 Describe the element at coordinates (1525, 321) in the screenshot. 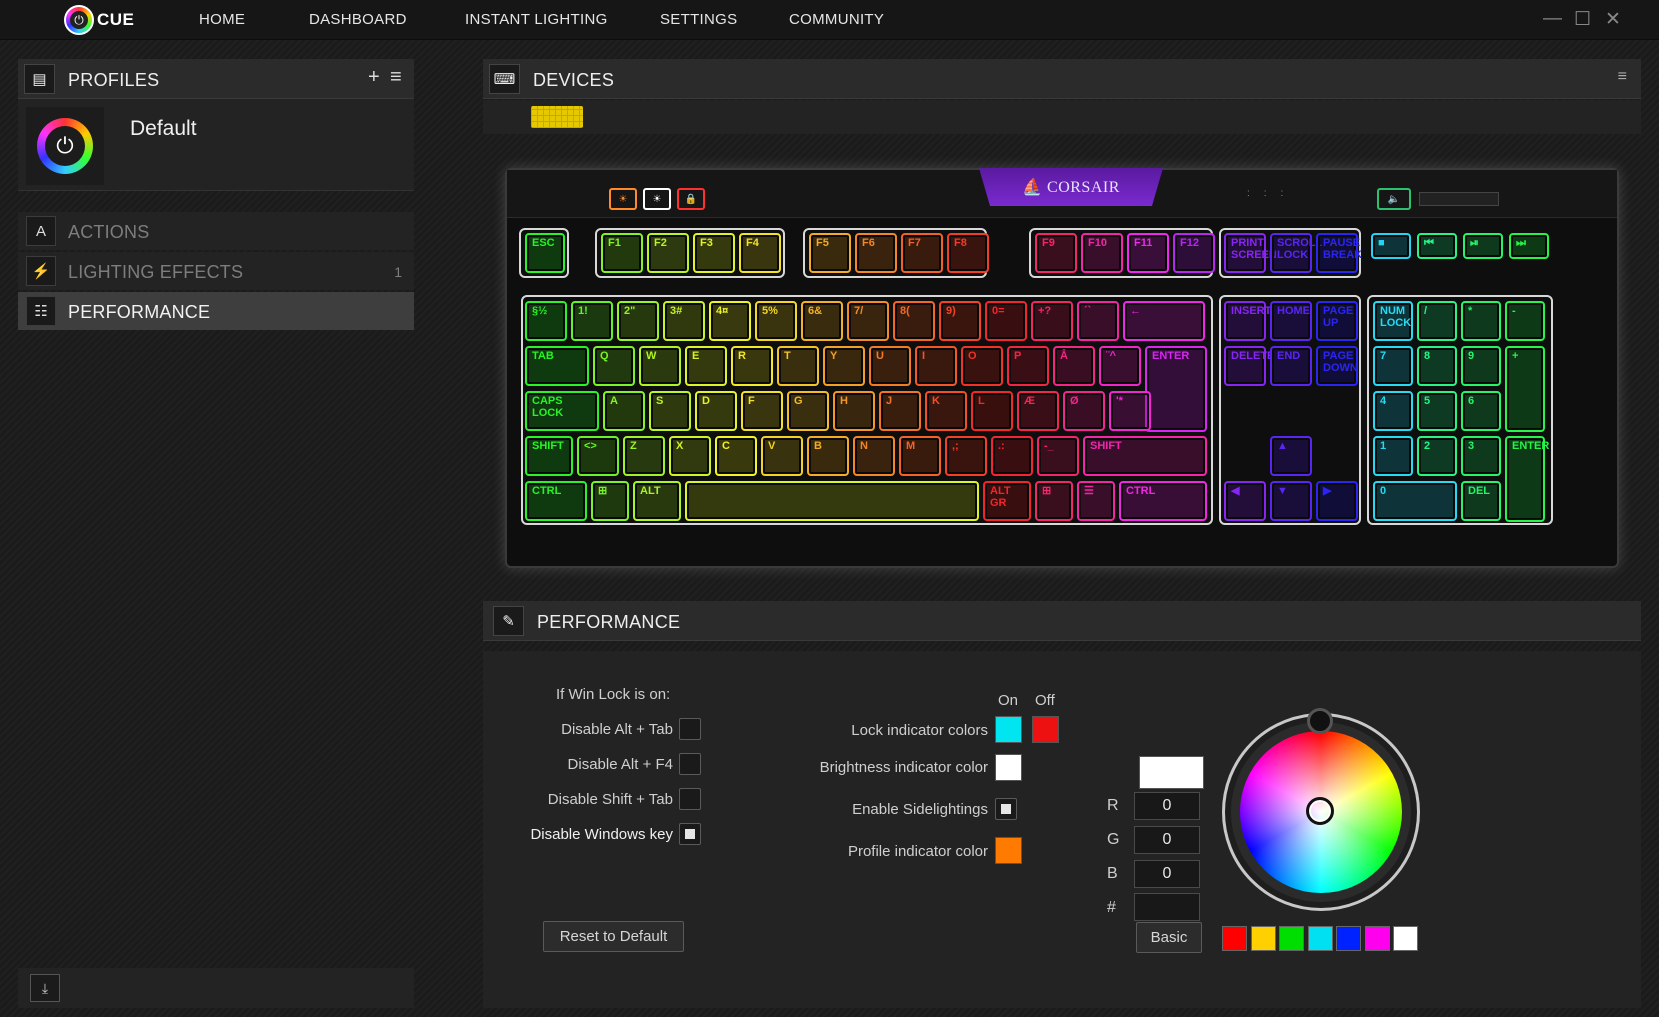

I see `key-numpad: -` at that location.